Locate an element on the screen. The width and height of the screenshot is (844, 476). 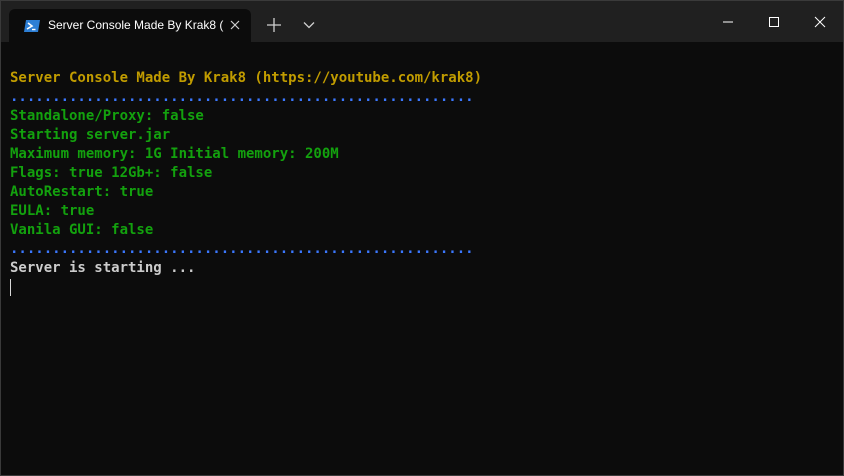
close-button is located at coordinates (820, 21).